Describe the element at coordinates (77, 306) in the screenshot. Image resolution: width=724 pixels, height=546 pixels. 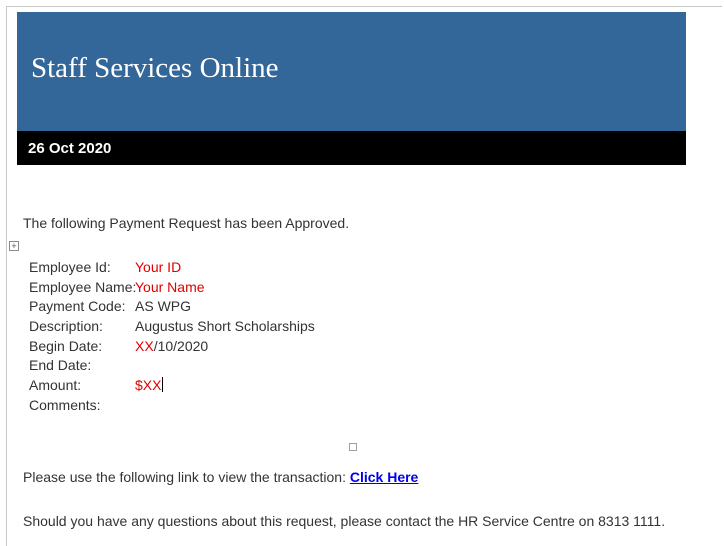
I see `payment-code-label: Payment Code:` at that location.